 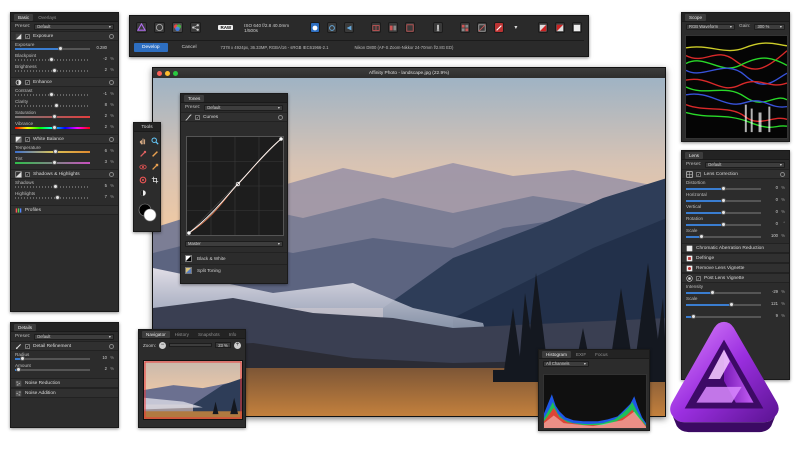 What do you see at coordinates (234, 117) in the screenshot?
I see `section-curves: ✓ Curves` at bounding box center [234, 117].